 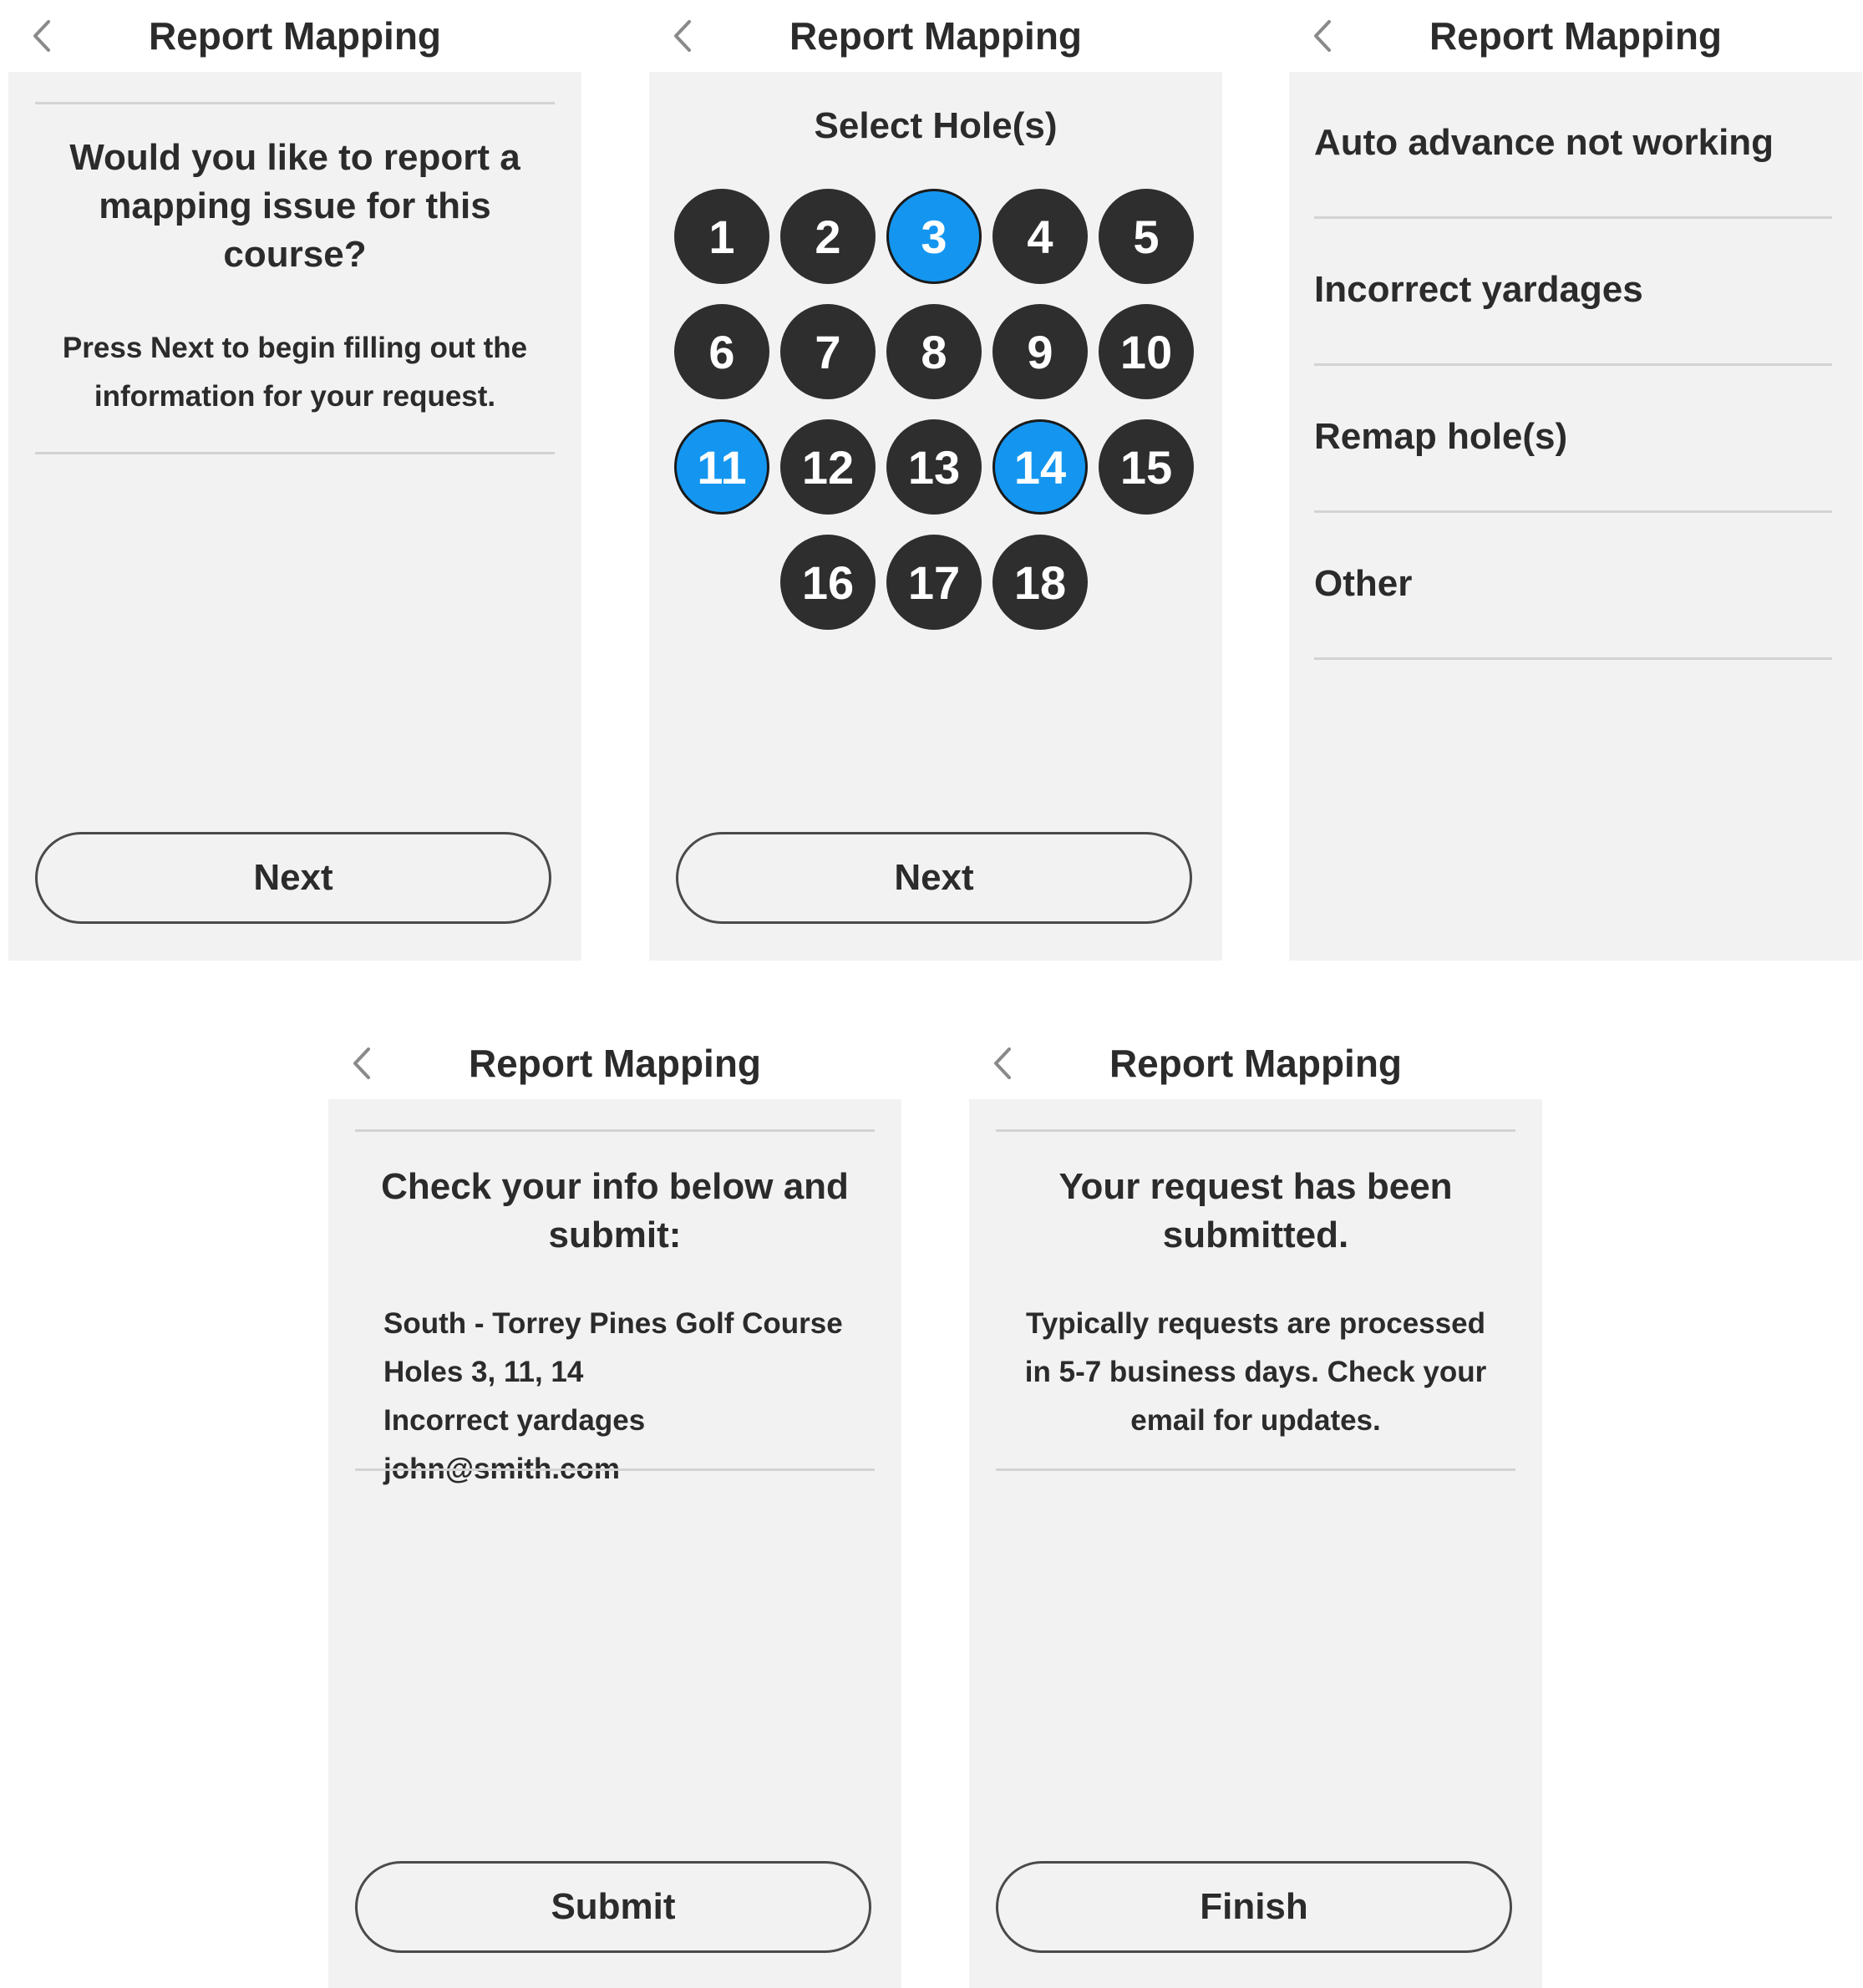 I want to click on hole-2-button: 2, so click(x=828, y=236).